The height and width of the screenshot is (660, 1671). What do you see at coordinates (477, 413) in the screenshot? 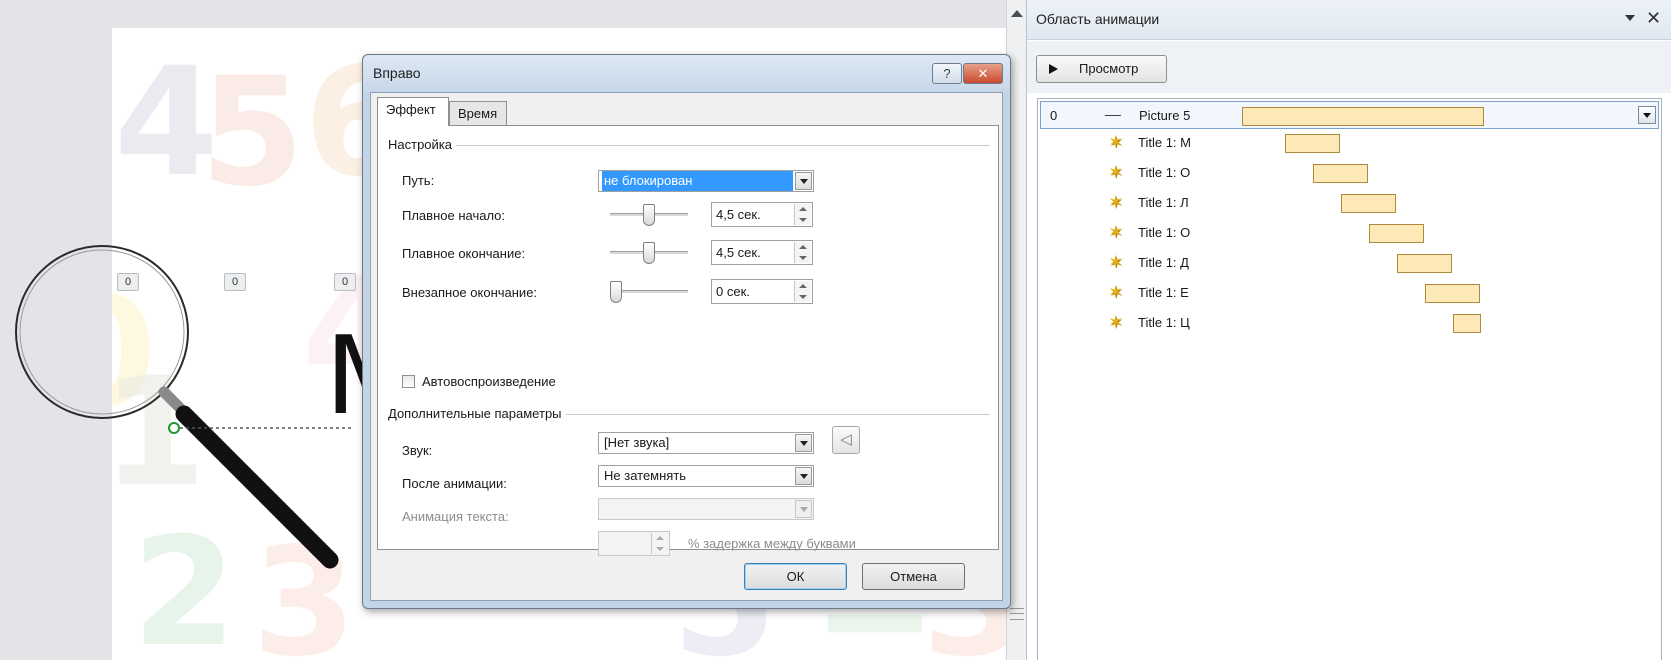
I see `enhancements-group-title: Дополнительные параметры` at bounding box center [477, 413].